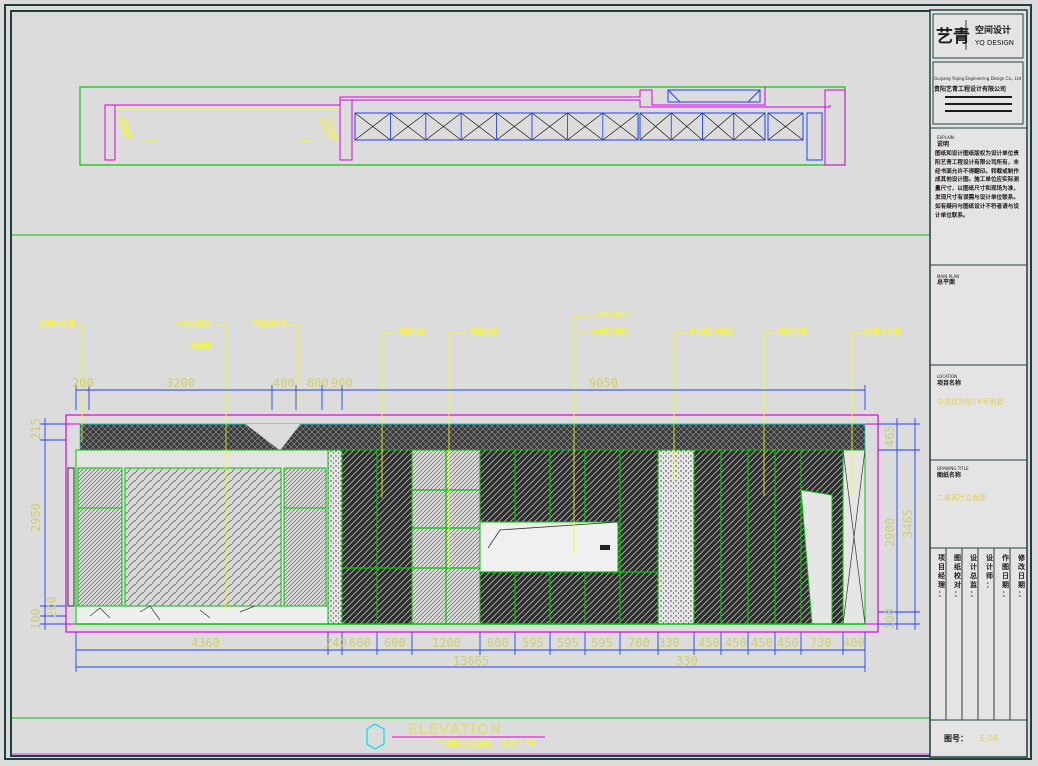 This screenshot has height=766, width=1038. What do you see at coordinates (941, 567) in the screenshot?
I see `sign-column-char: 目` at bounding box center [941, 567].